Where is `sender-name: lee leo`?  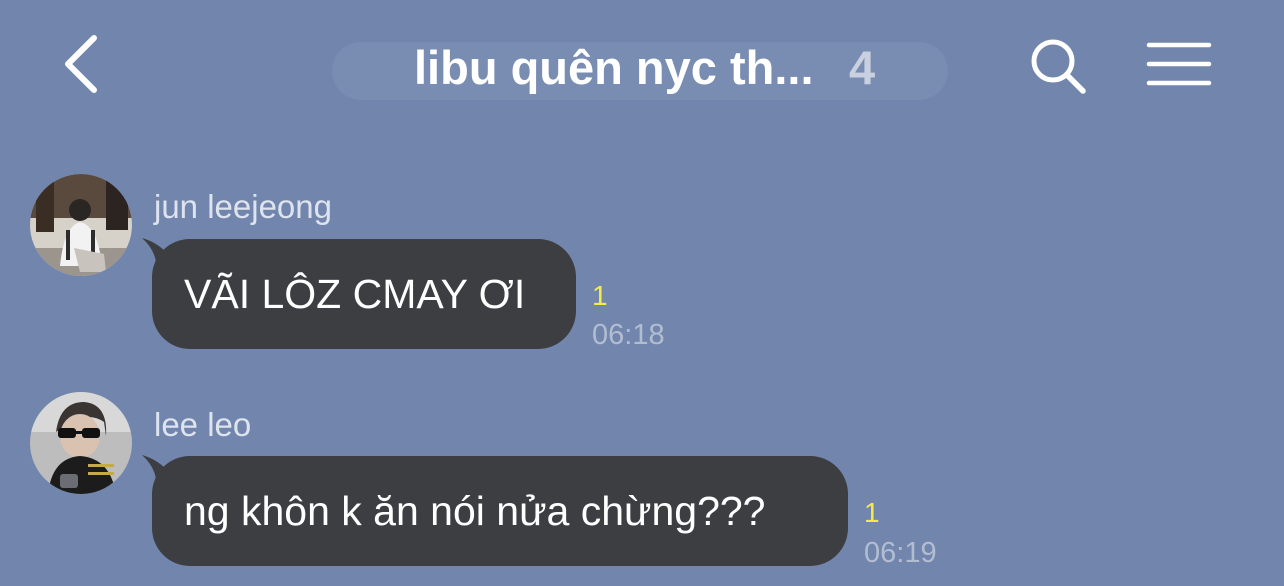 sender-name: lee leo is located at coordinates (203, 424).